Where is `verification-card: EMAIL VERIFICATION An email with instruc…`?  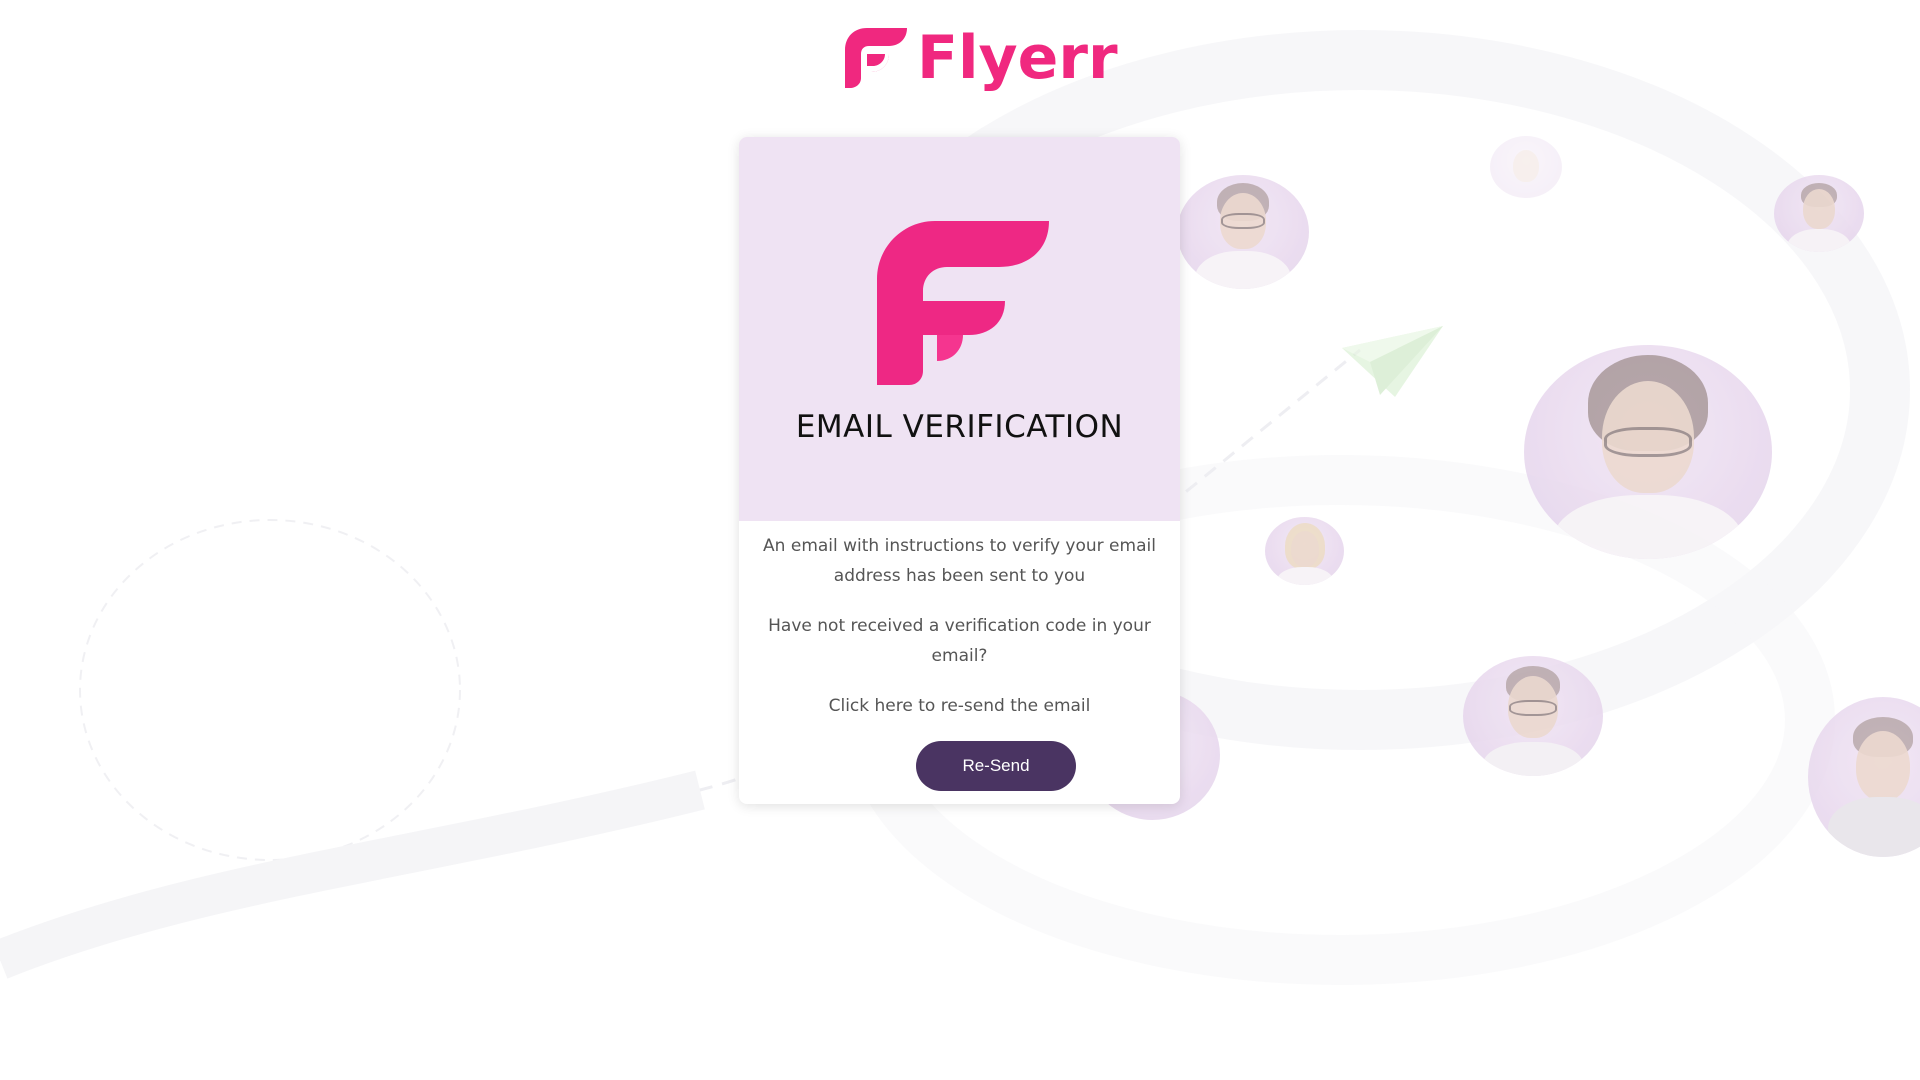 verification-card: EMAIL VERIFICATION An email with instruc… is located at coordinates (959, 470).